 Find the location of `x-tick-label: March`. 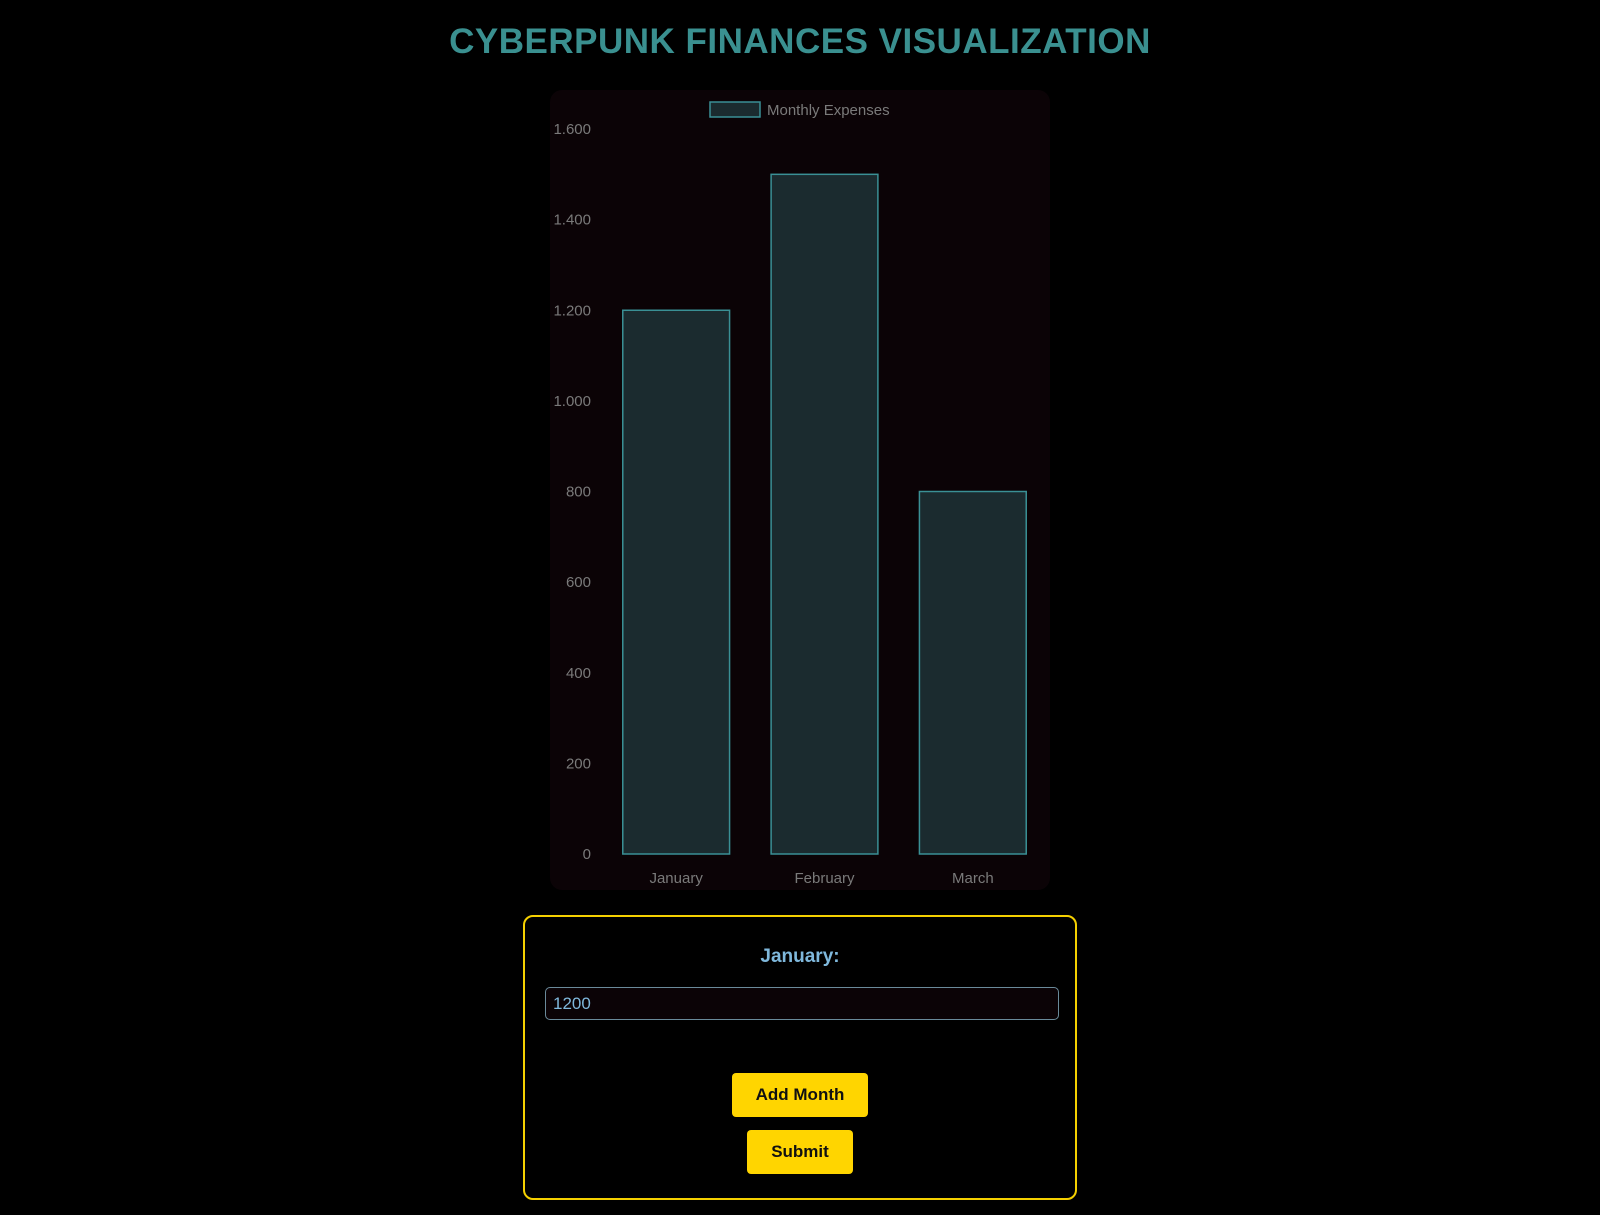

x-tick-label: March is located at coordinates (973, 878).